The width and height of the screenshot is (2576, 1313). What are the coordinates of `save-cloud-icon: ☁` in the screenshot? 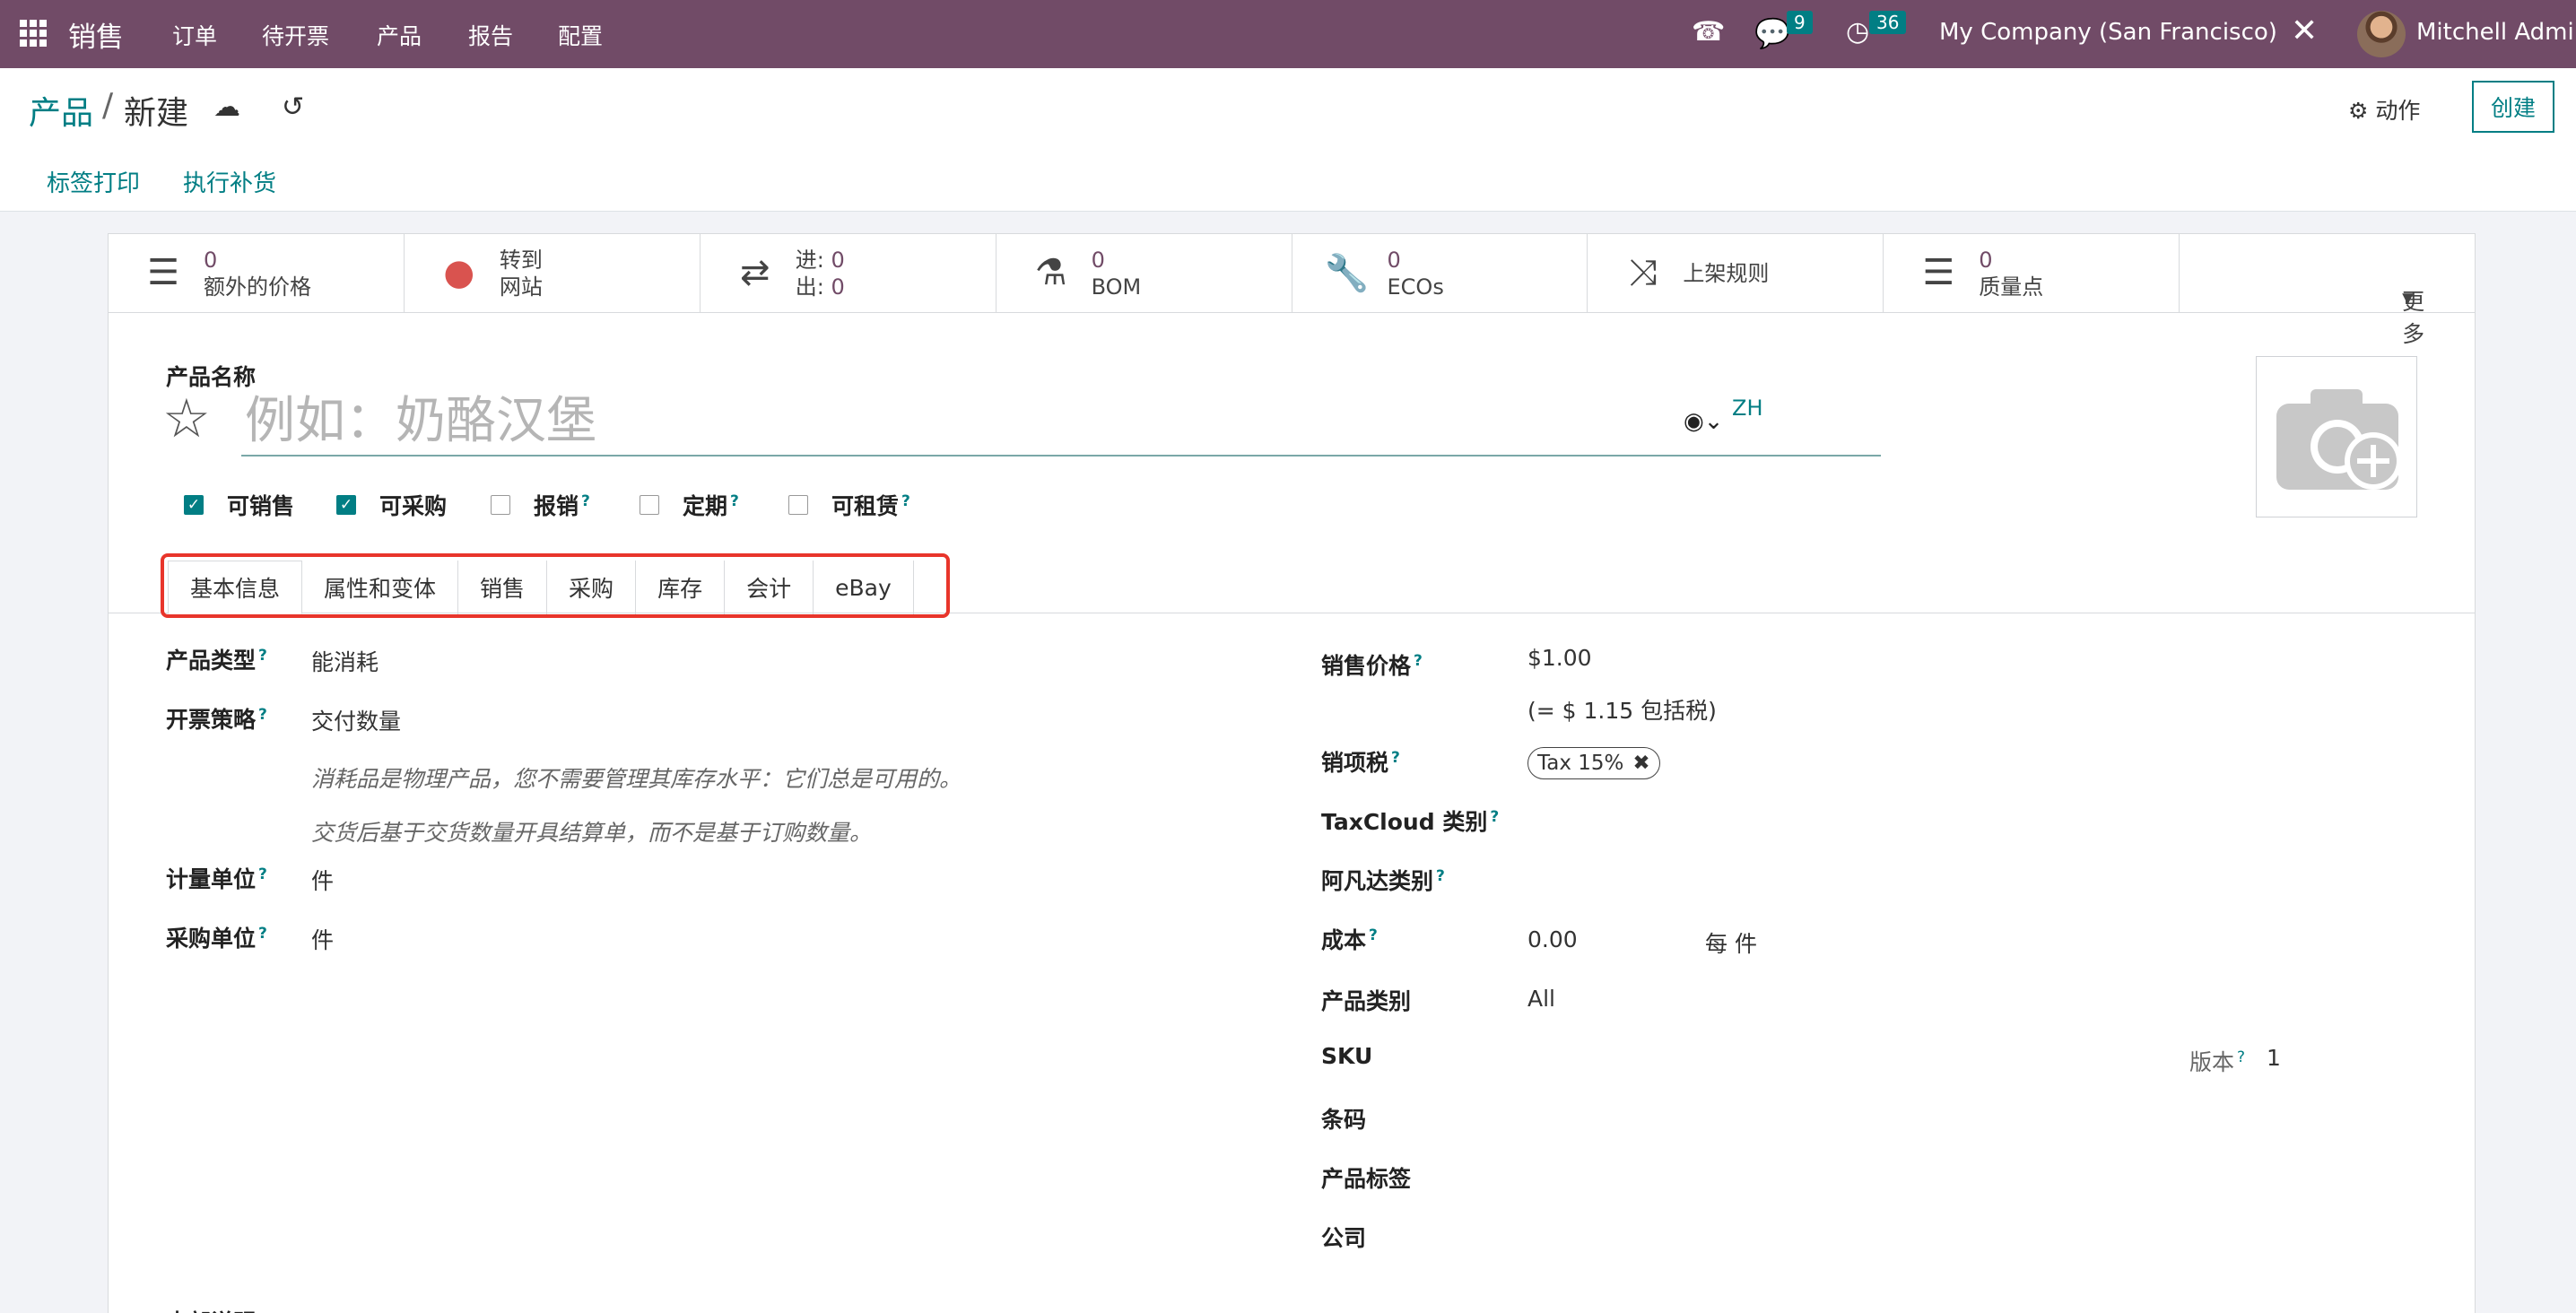 It's located at (226, 107).